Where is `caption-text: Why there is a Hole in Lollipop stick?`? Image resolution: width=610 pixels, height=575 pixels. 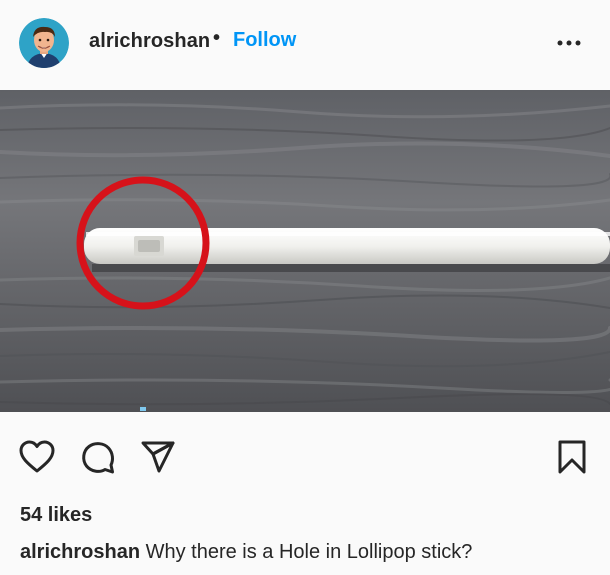
caption-text: Why there is a Hole in Lollipop stick? is located at coordinates (309, 552).